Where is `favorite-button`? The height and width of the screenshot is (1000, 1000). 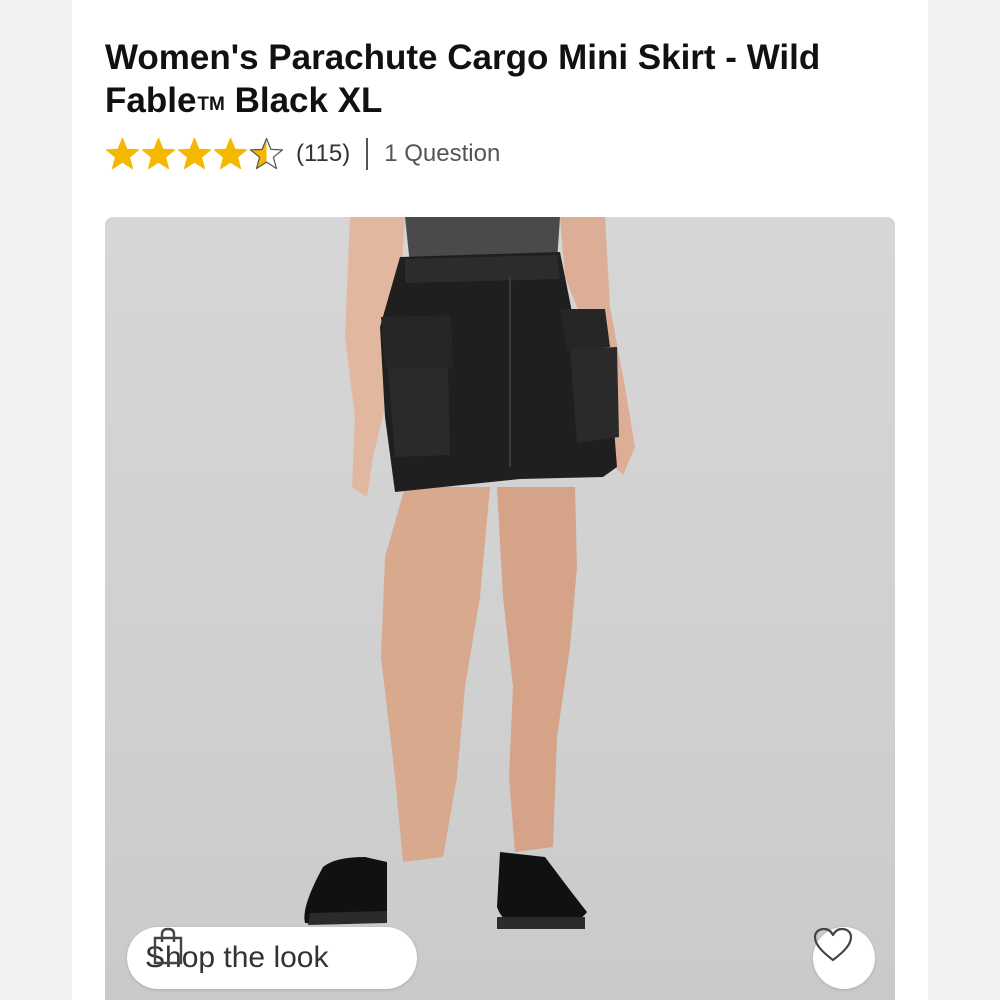
favorite-button is located at coordinates (844, 958).